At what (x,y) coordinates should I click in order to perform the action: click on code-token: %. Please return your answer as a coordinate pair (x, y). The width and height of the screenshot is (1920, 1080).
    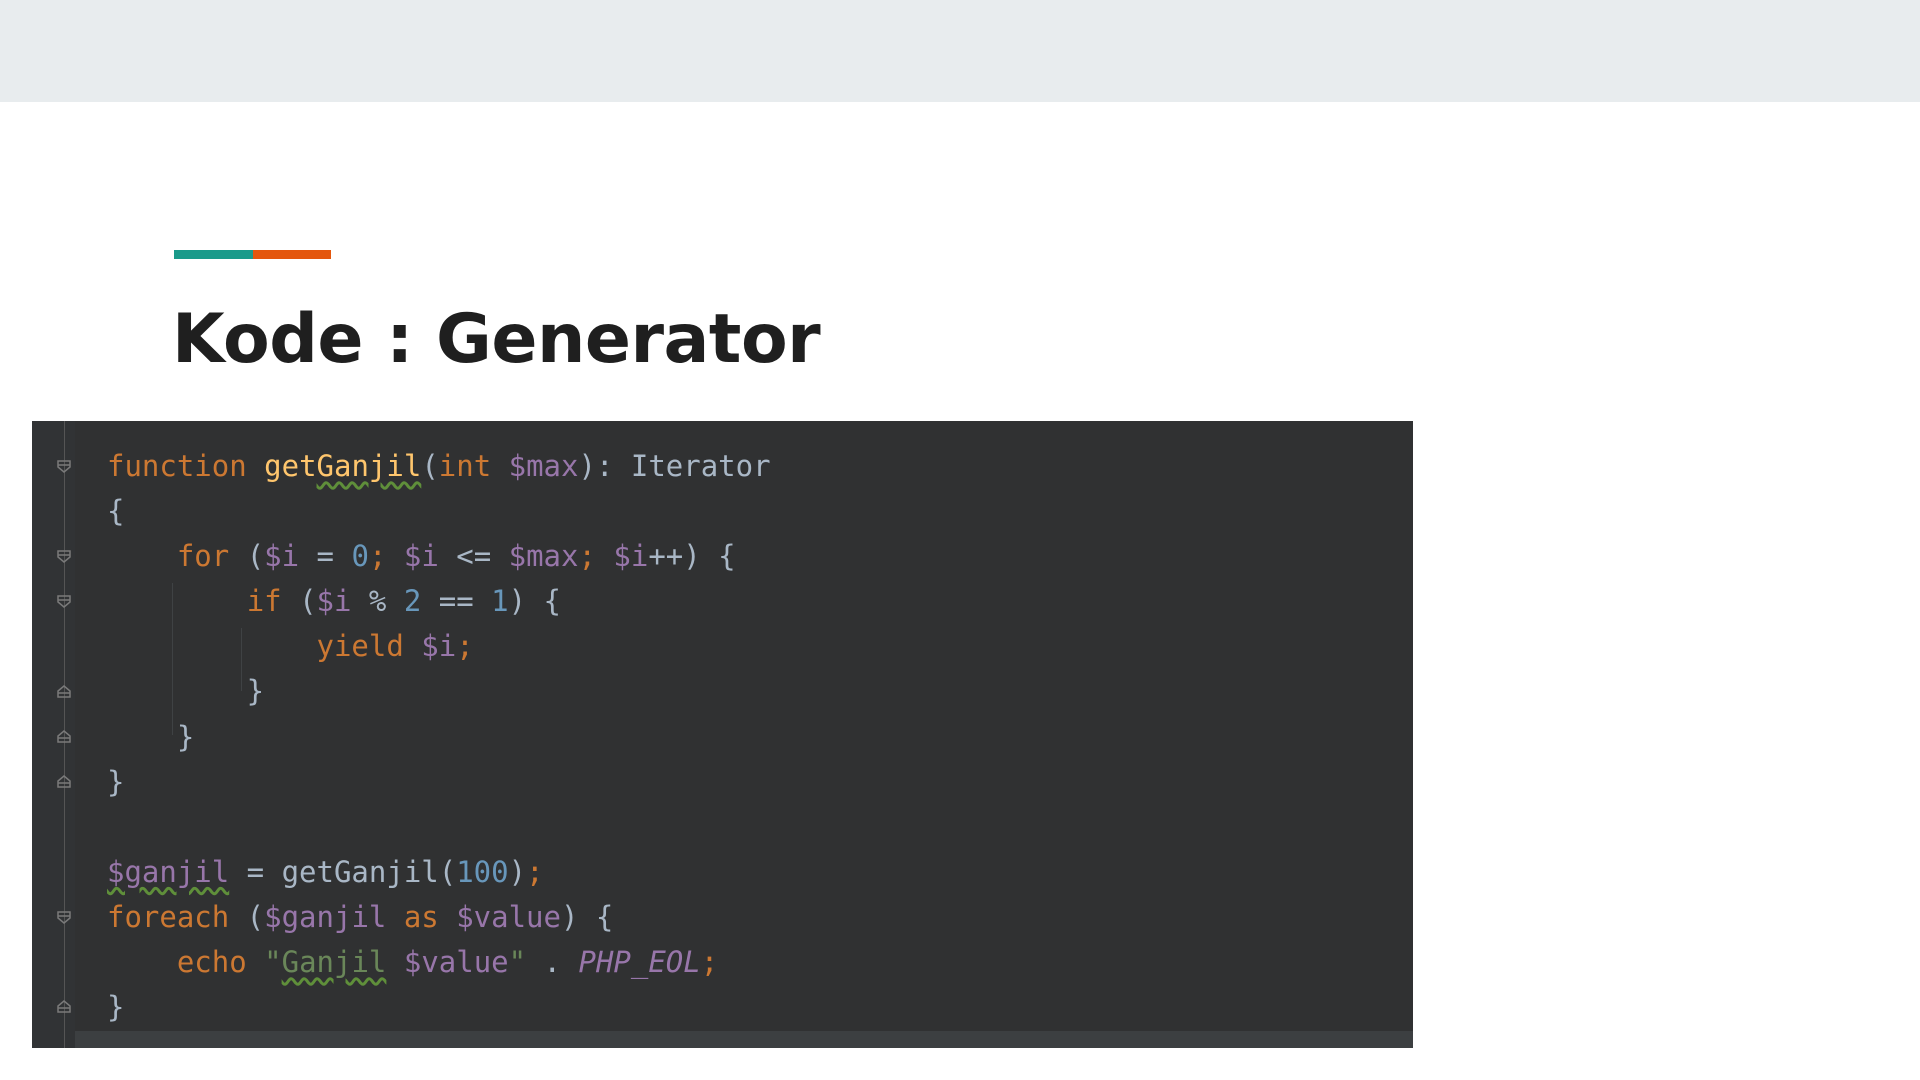
    Looking at the image, I should click on (377, 601).